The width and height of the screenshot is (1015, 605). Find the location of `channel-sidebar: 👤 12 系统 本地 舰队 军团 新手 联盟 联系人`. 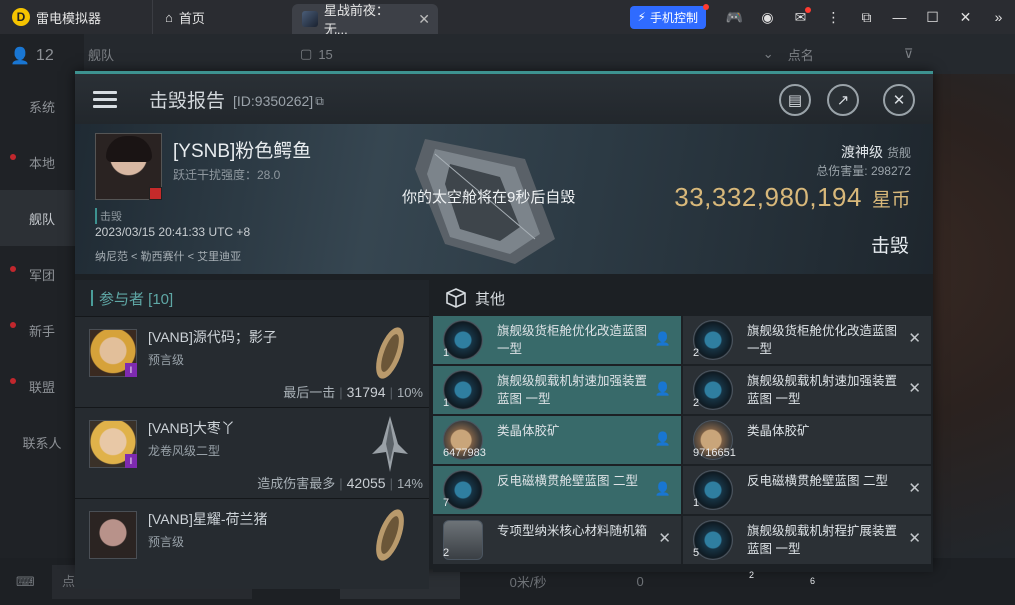

channel-sidebar: 👤 12 系统 本地 舰队 军团 新手 联盟 联系人 is located at coordinates (42, 319).